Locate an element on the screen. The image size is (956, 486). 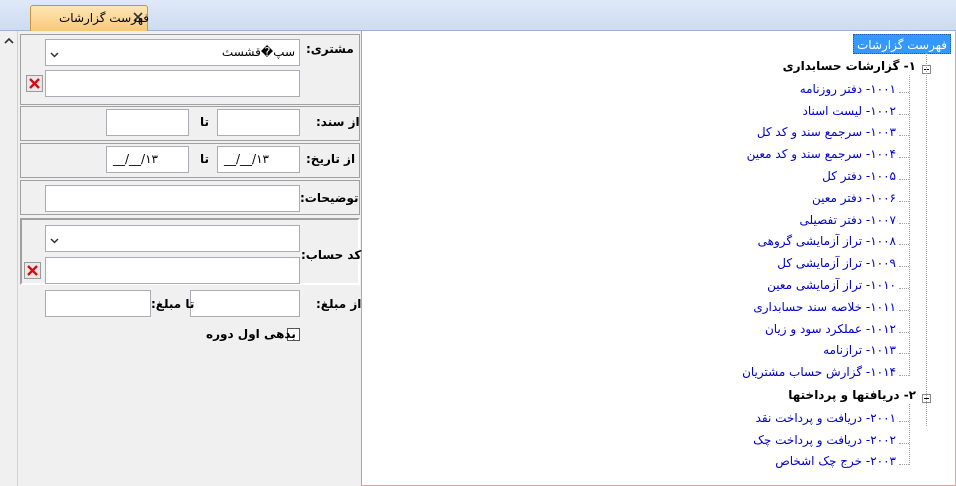
document-from-input is located at coordinates (258, 122).